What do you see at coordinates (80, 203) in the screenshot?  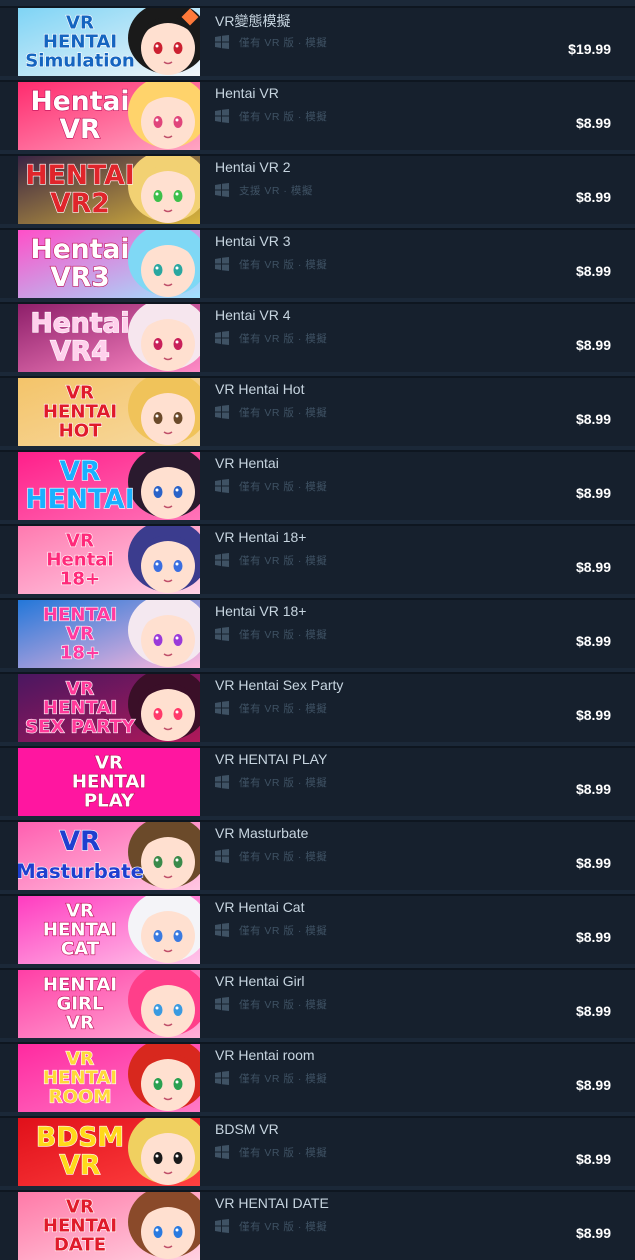 I see `capsule-logo-text: VR2` at bounding box center [80, 203].